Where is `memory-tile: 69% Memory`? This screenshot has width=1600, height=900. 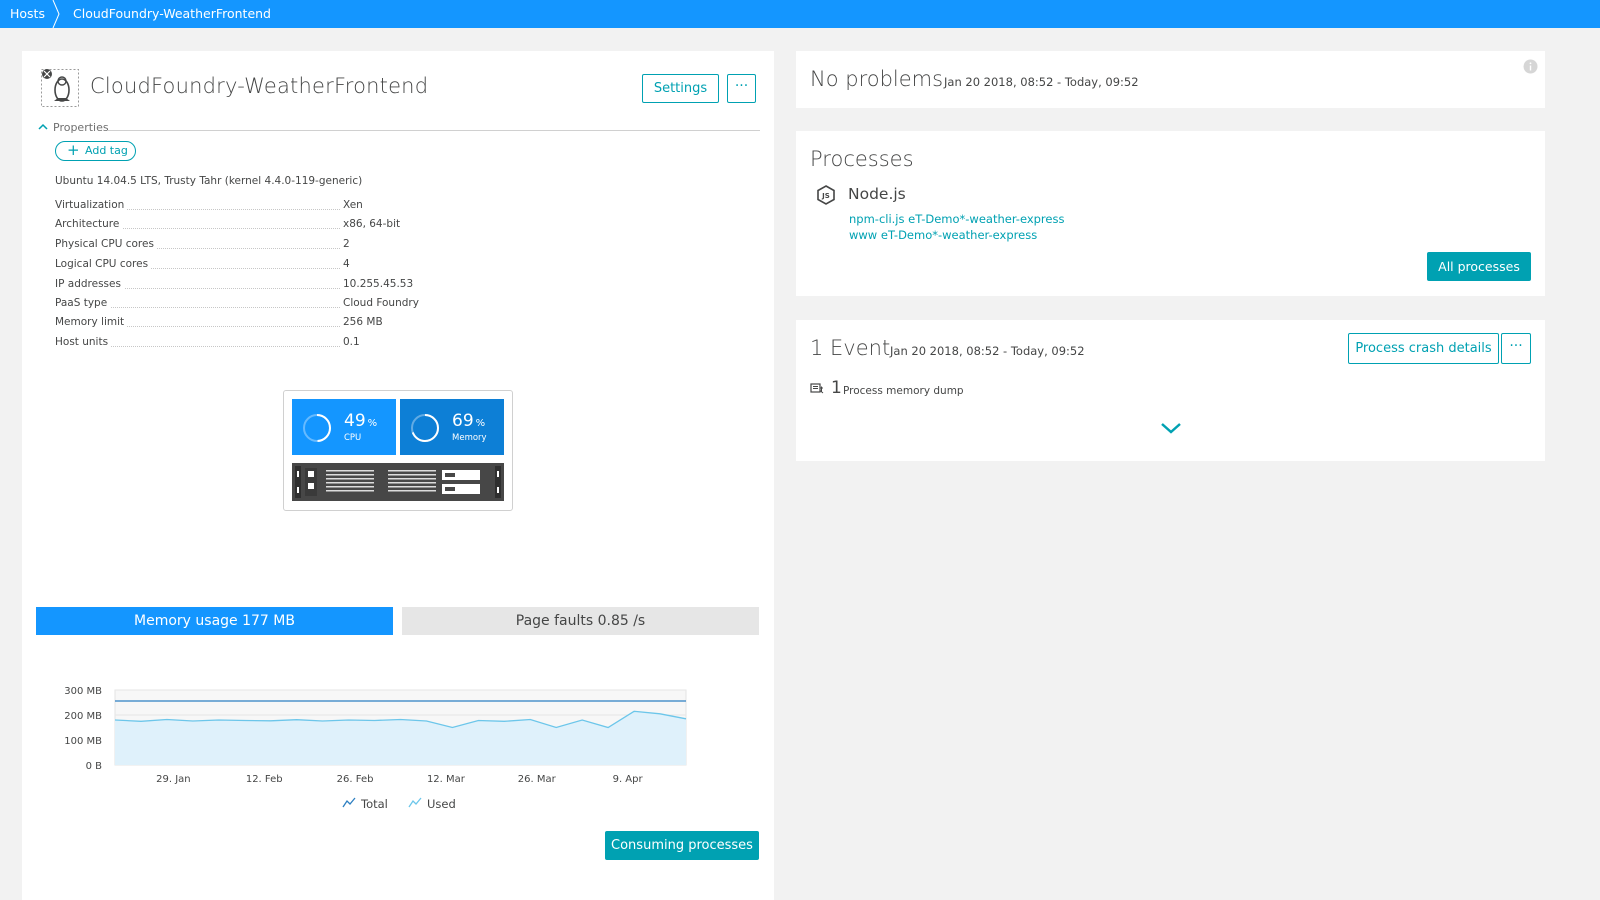 memory-tile: 69% Memory is located at coordinates (452, 427).